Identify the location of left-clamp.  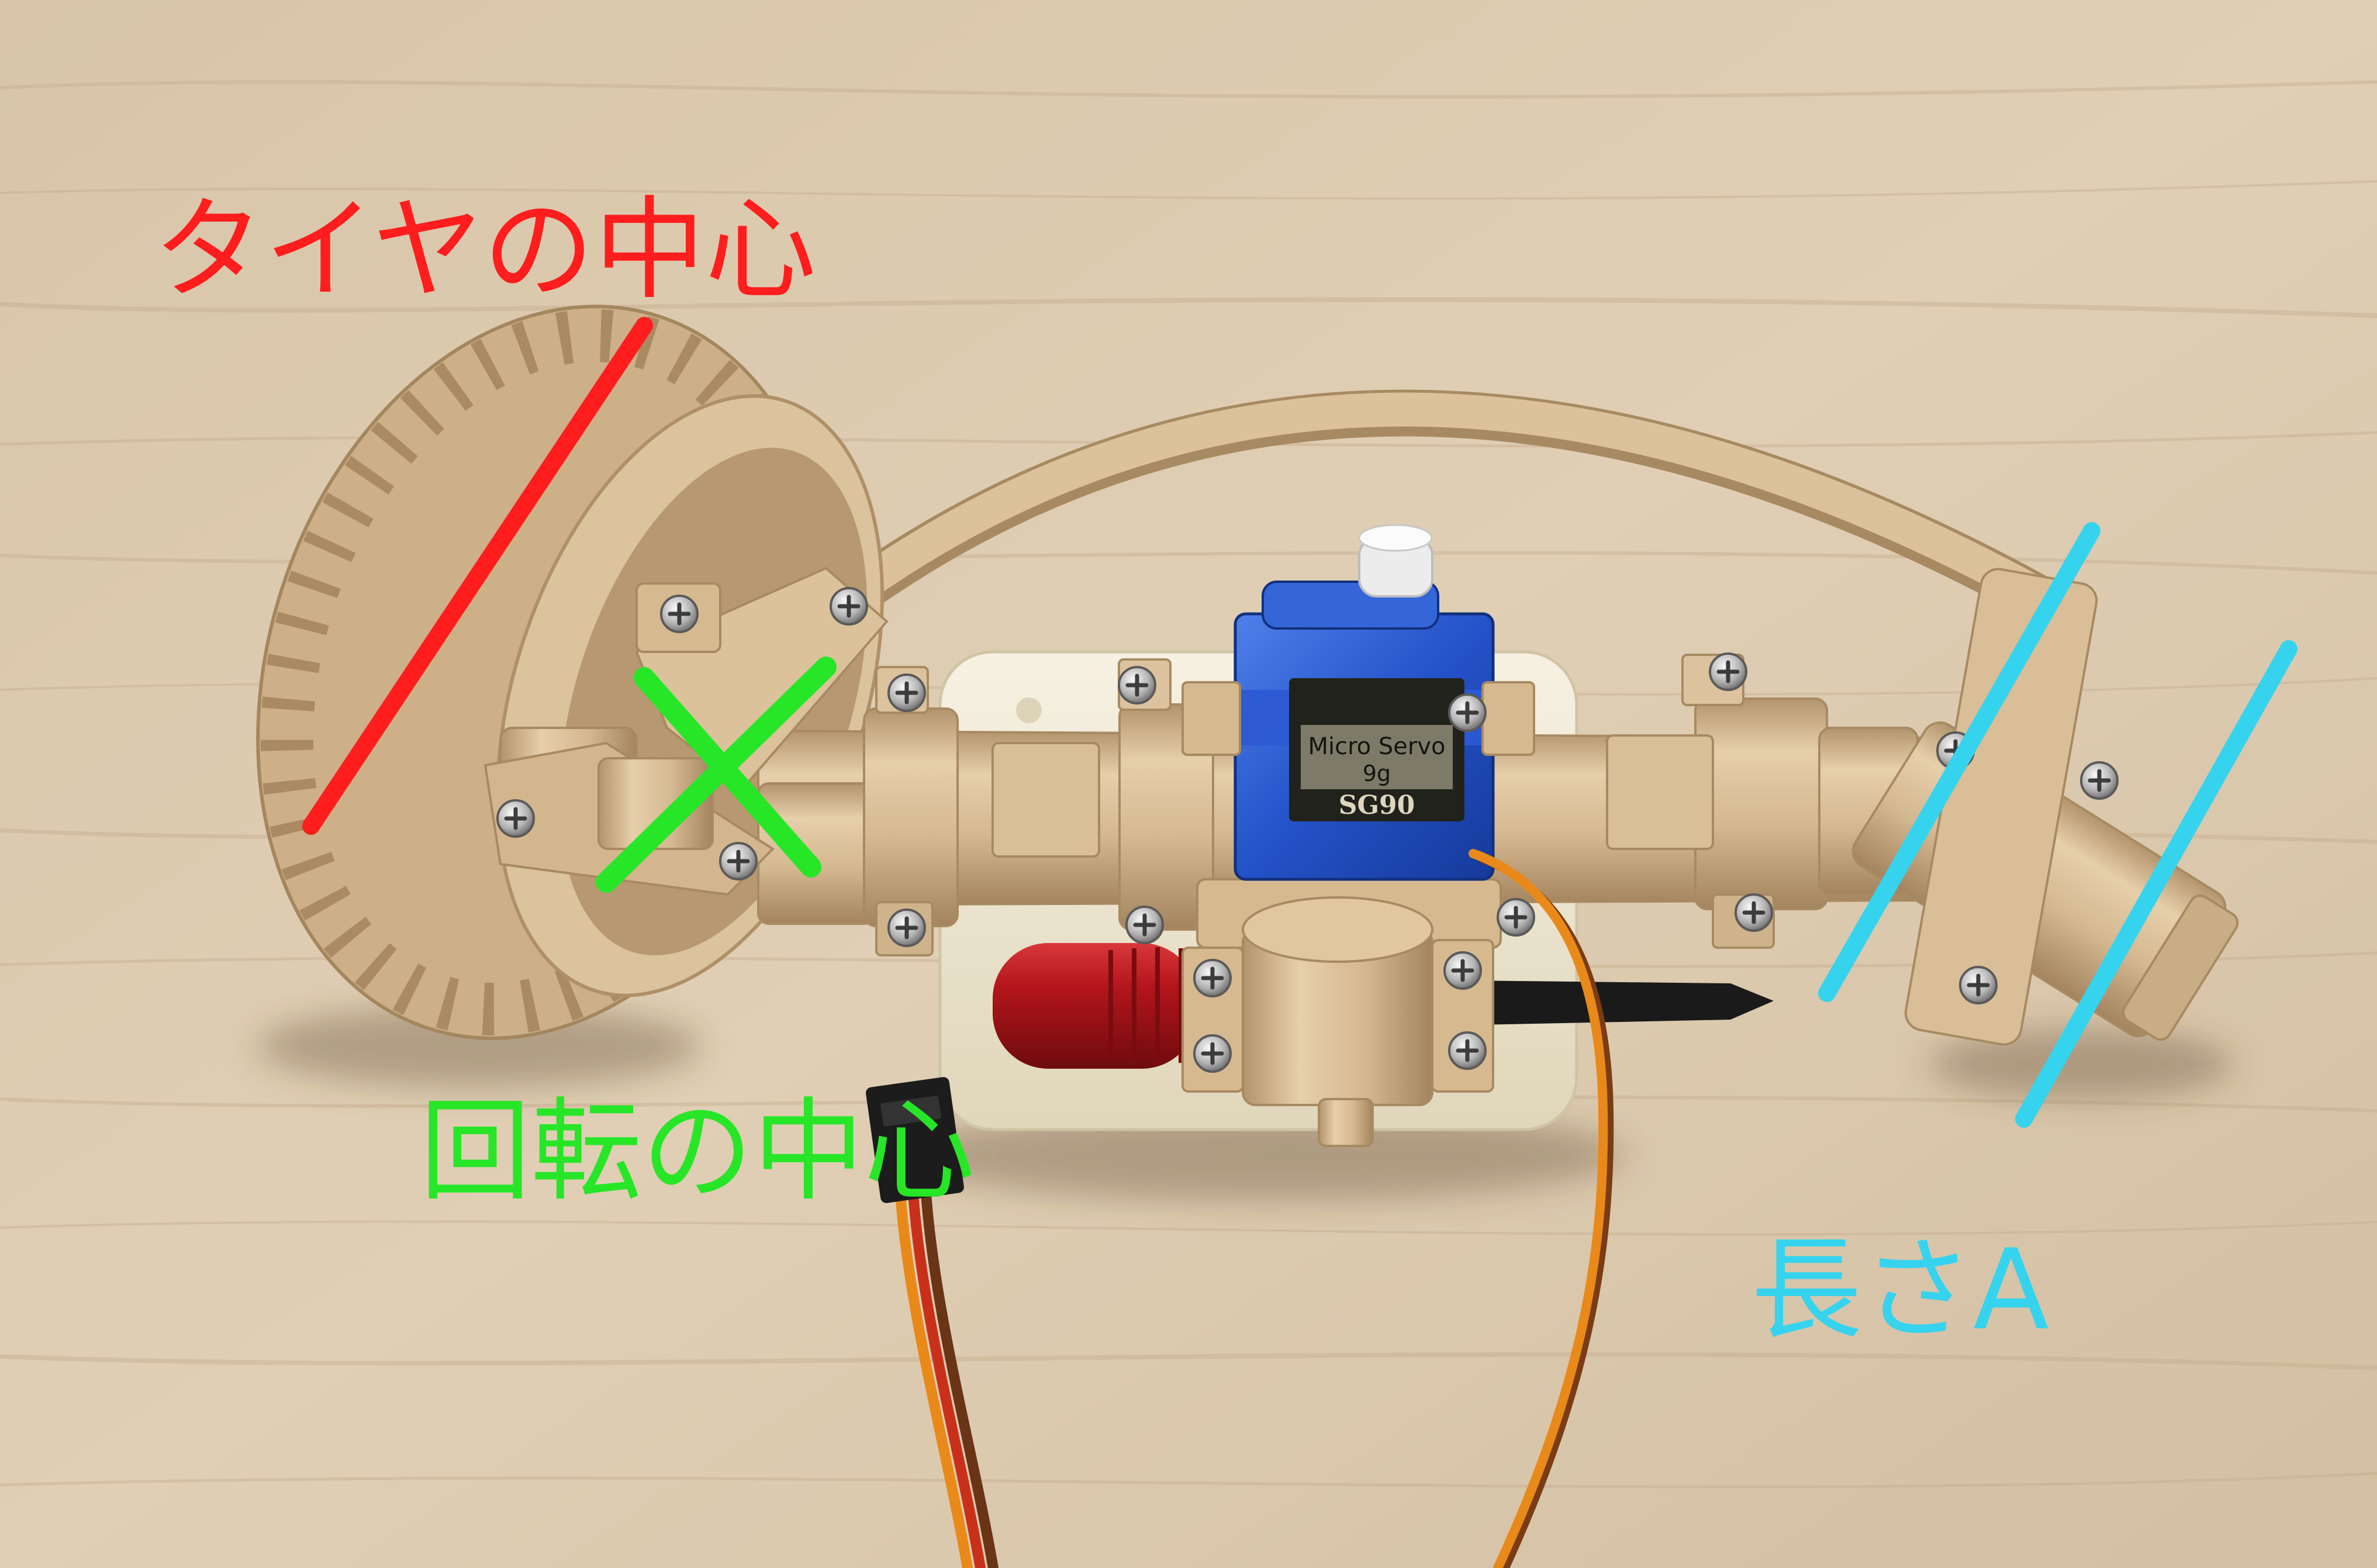
(817, 854).